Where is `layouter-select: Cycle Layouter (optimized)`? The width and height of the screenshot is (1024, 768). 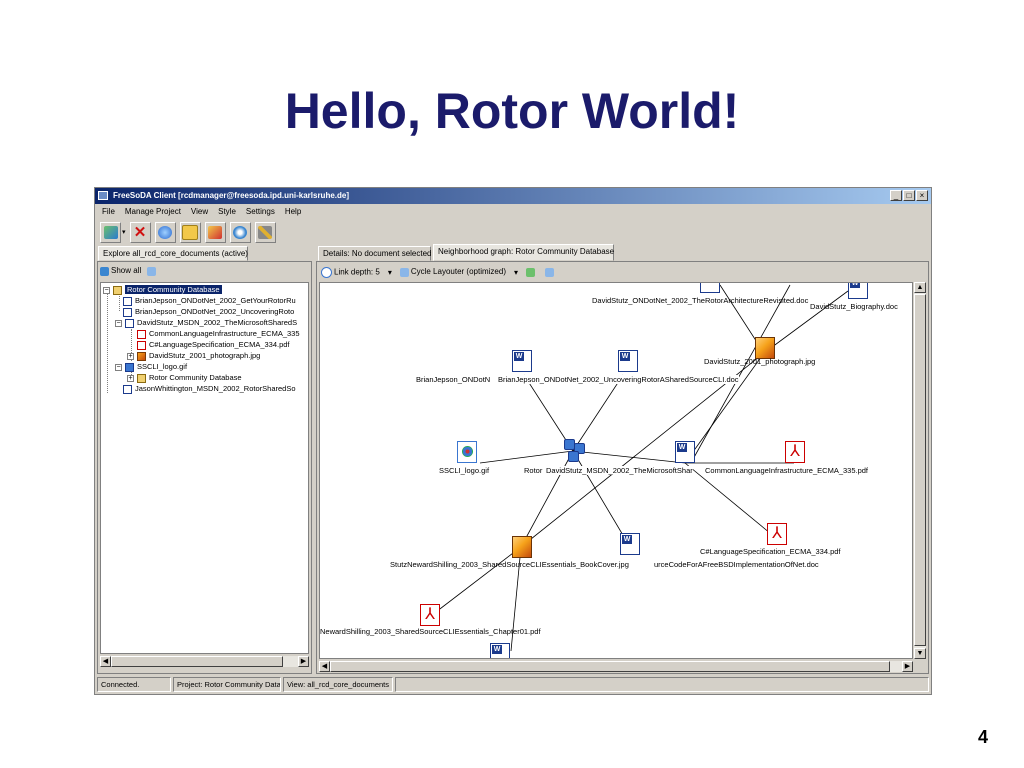 layouter-select: Cycle Layouter (optimized) is located at coordinates (452, 272).